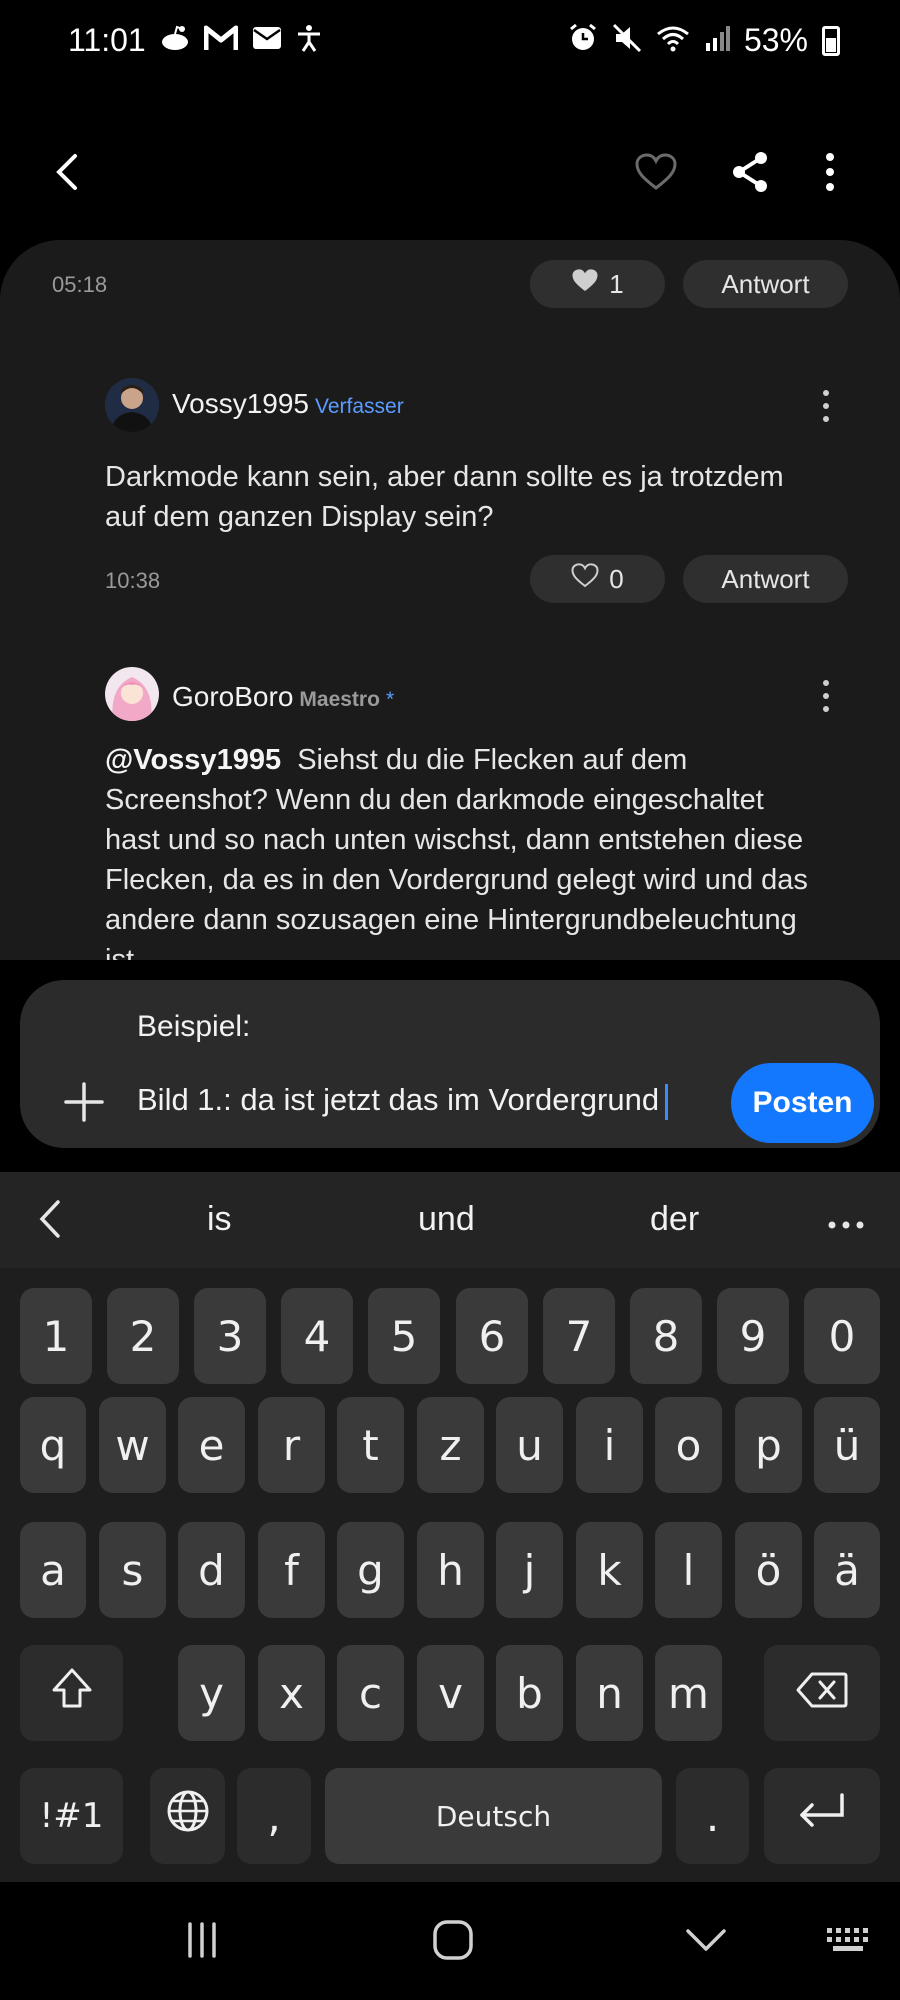  Describe the element at coordinates (847, 1570) in the screenshot. I see `key-ae: ä` at that location.